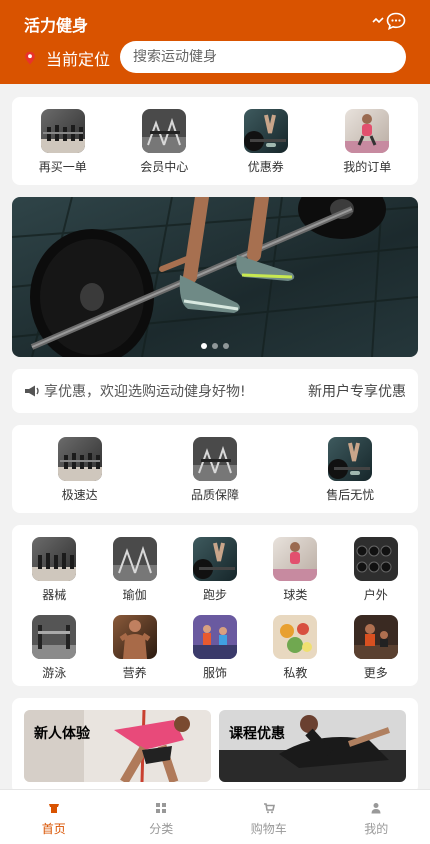  What do you see at coordinates (32, 391) in the screenshot?
I see `megaphone-icon` at bounding box center [32, 391].